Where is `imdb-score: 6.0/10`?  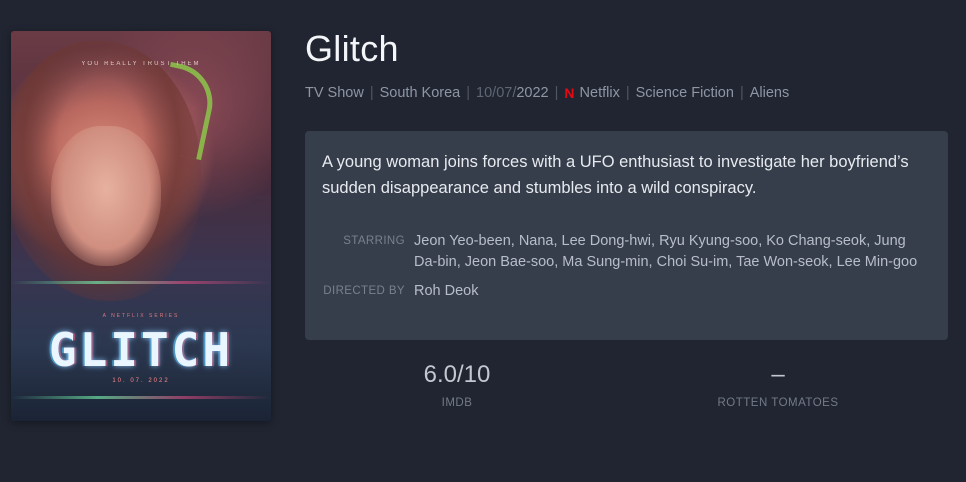 imdb-score: 6.0/10 is located at coordinates (457, 374).